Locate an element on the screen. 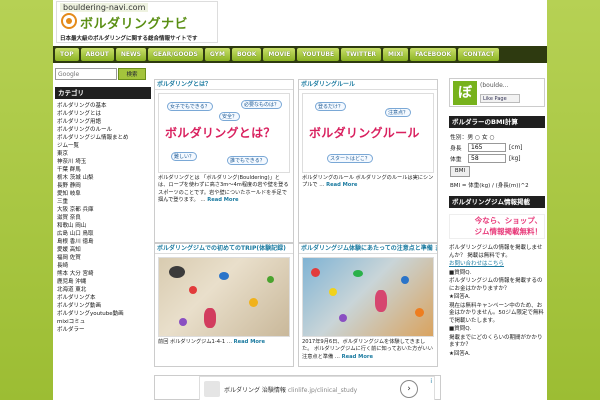 This screenshot has width=600, height=400. nav-item-twitter: TWITTER is located at coordinates (361, 54).